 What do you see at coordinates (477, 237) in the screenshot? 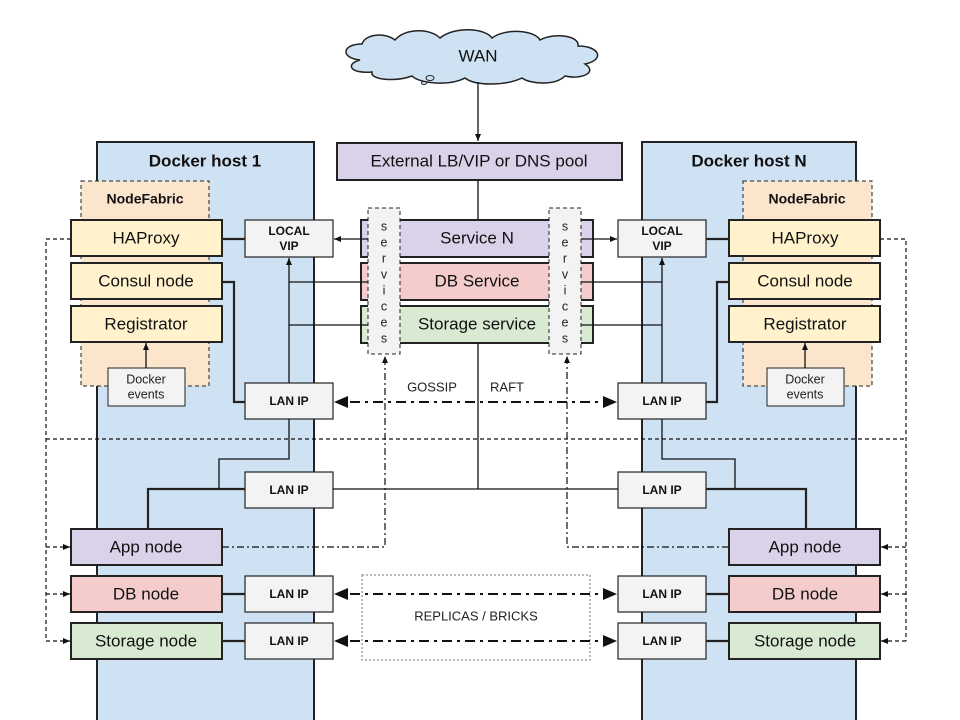
I see `service-n-label: Service N` at bounding box center [477, 237].